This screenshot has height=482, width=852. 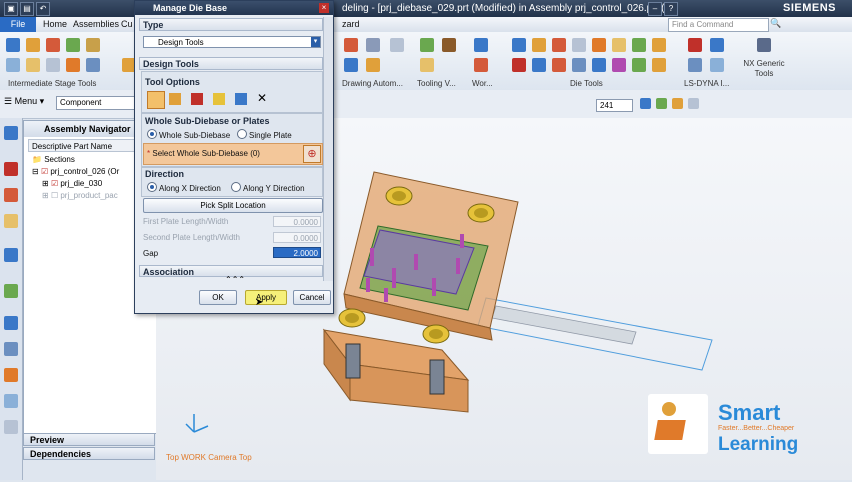 What do you see at coordinates (297, 237) in the screenshot?
I see `second-plate-field: 0.0000` at bounding box center [297, 237].